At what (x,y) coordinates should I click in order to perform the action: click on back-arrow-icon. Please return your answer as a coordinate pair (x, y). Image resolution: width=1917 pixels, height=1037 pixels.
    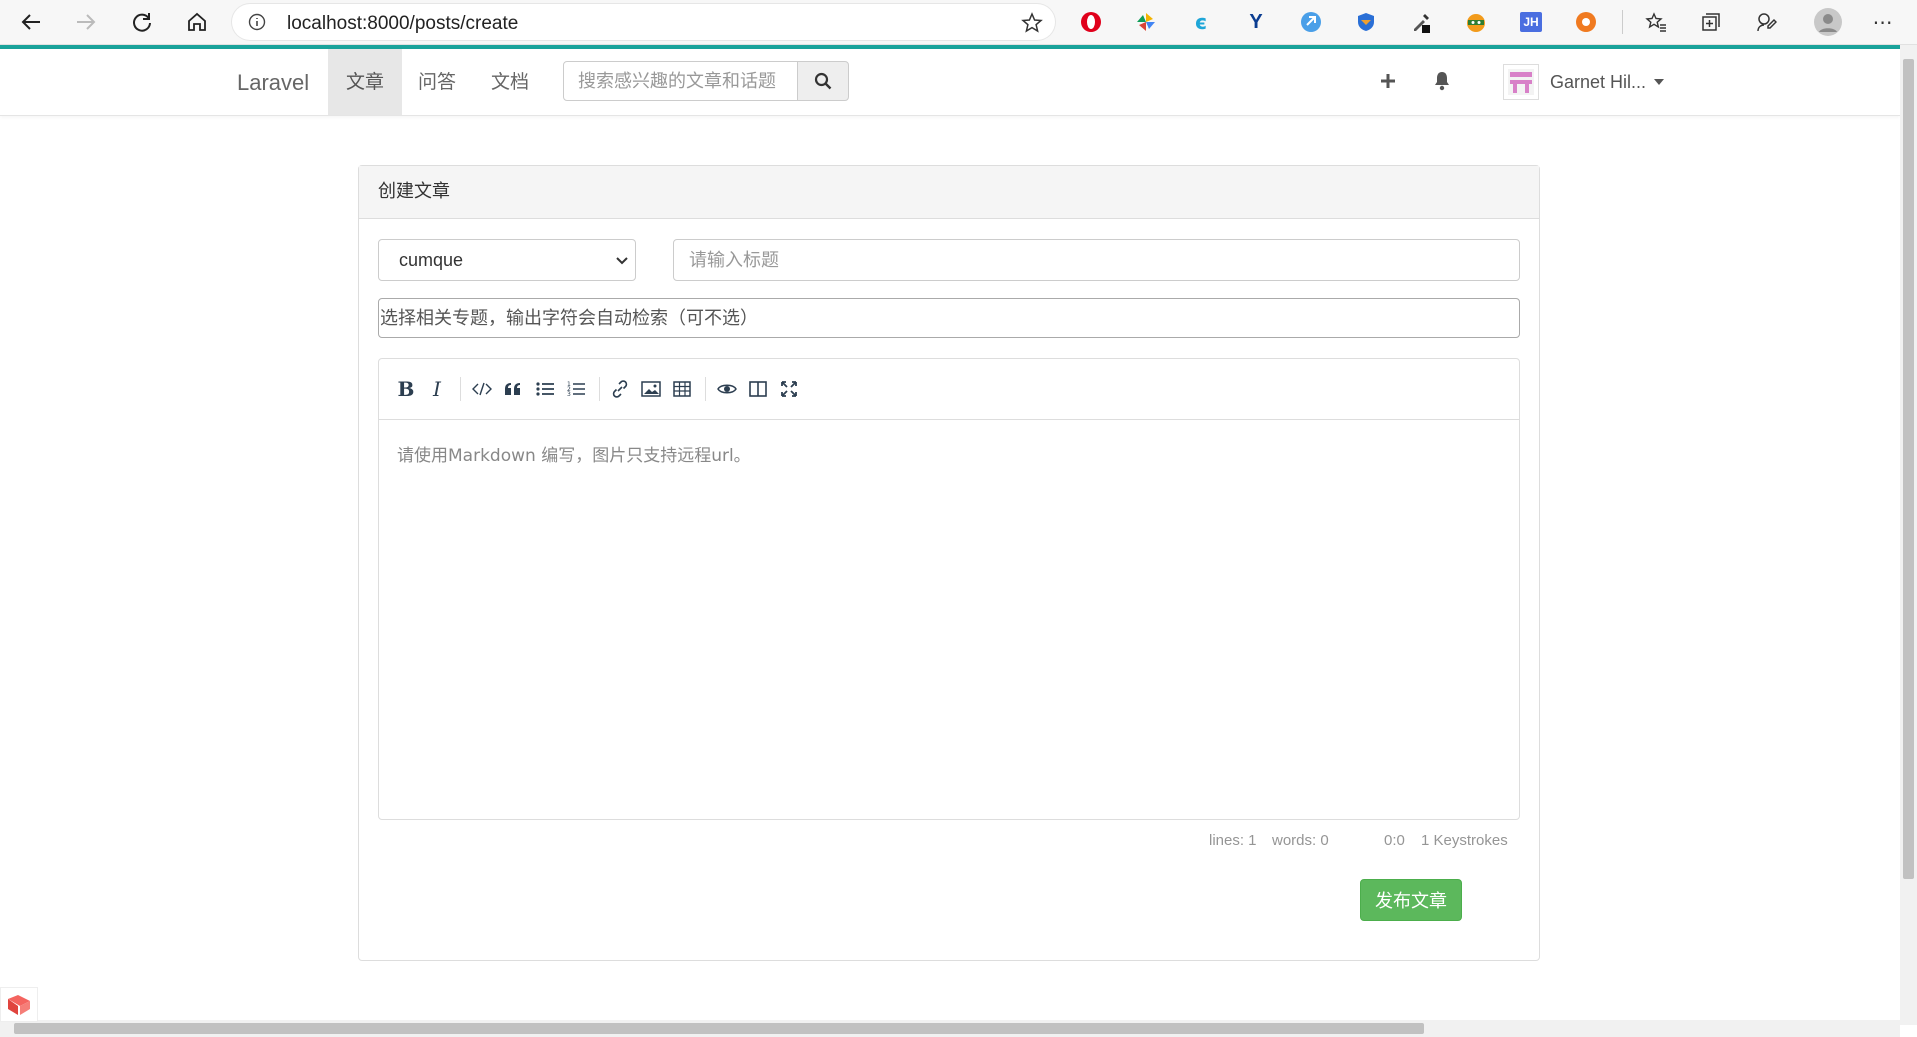
    Looking at the image, I should click on (30, 22).